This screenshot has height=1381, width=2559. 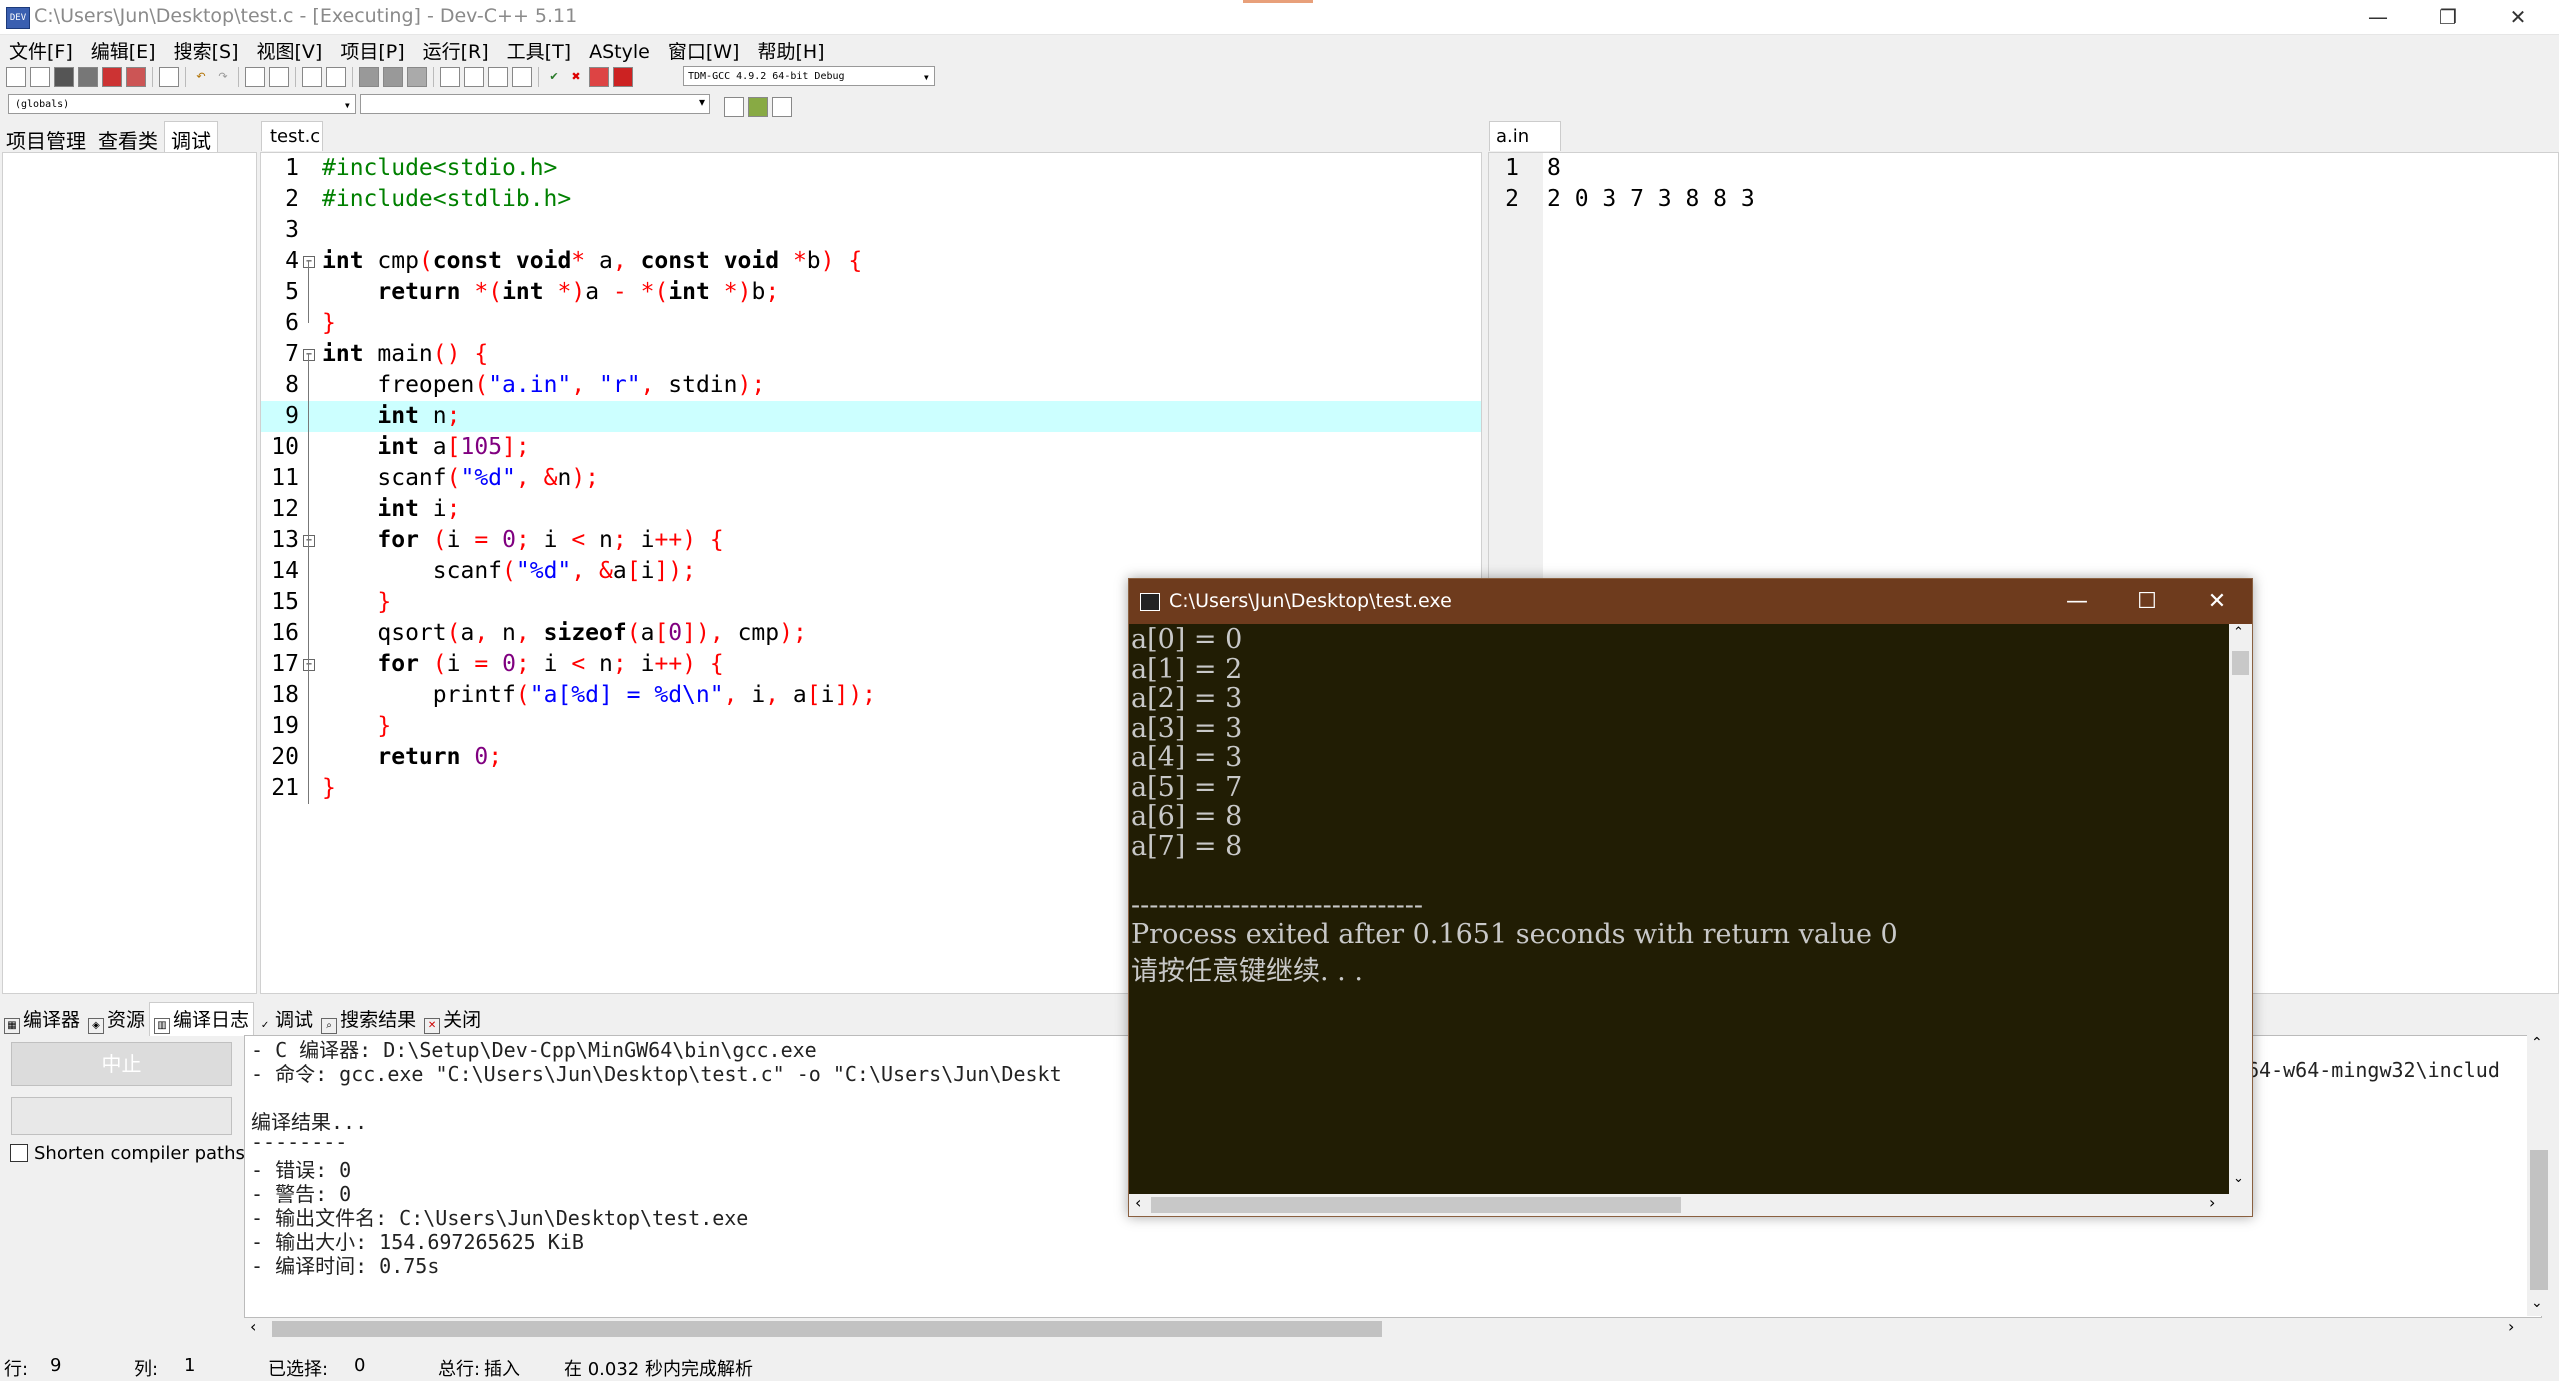 I want to click on tab-debug-output: ✓ 调试, so click(x=285, y=1019).